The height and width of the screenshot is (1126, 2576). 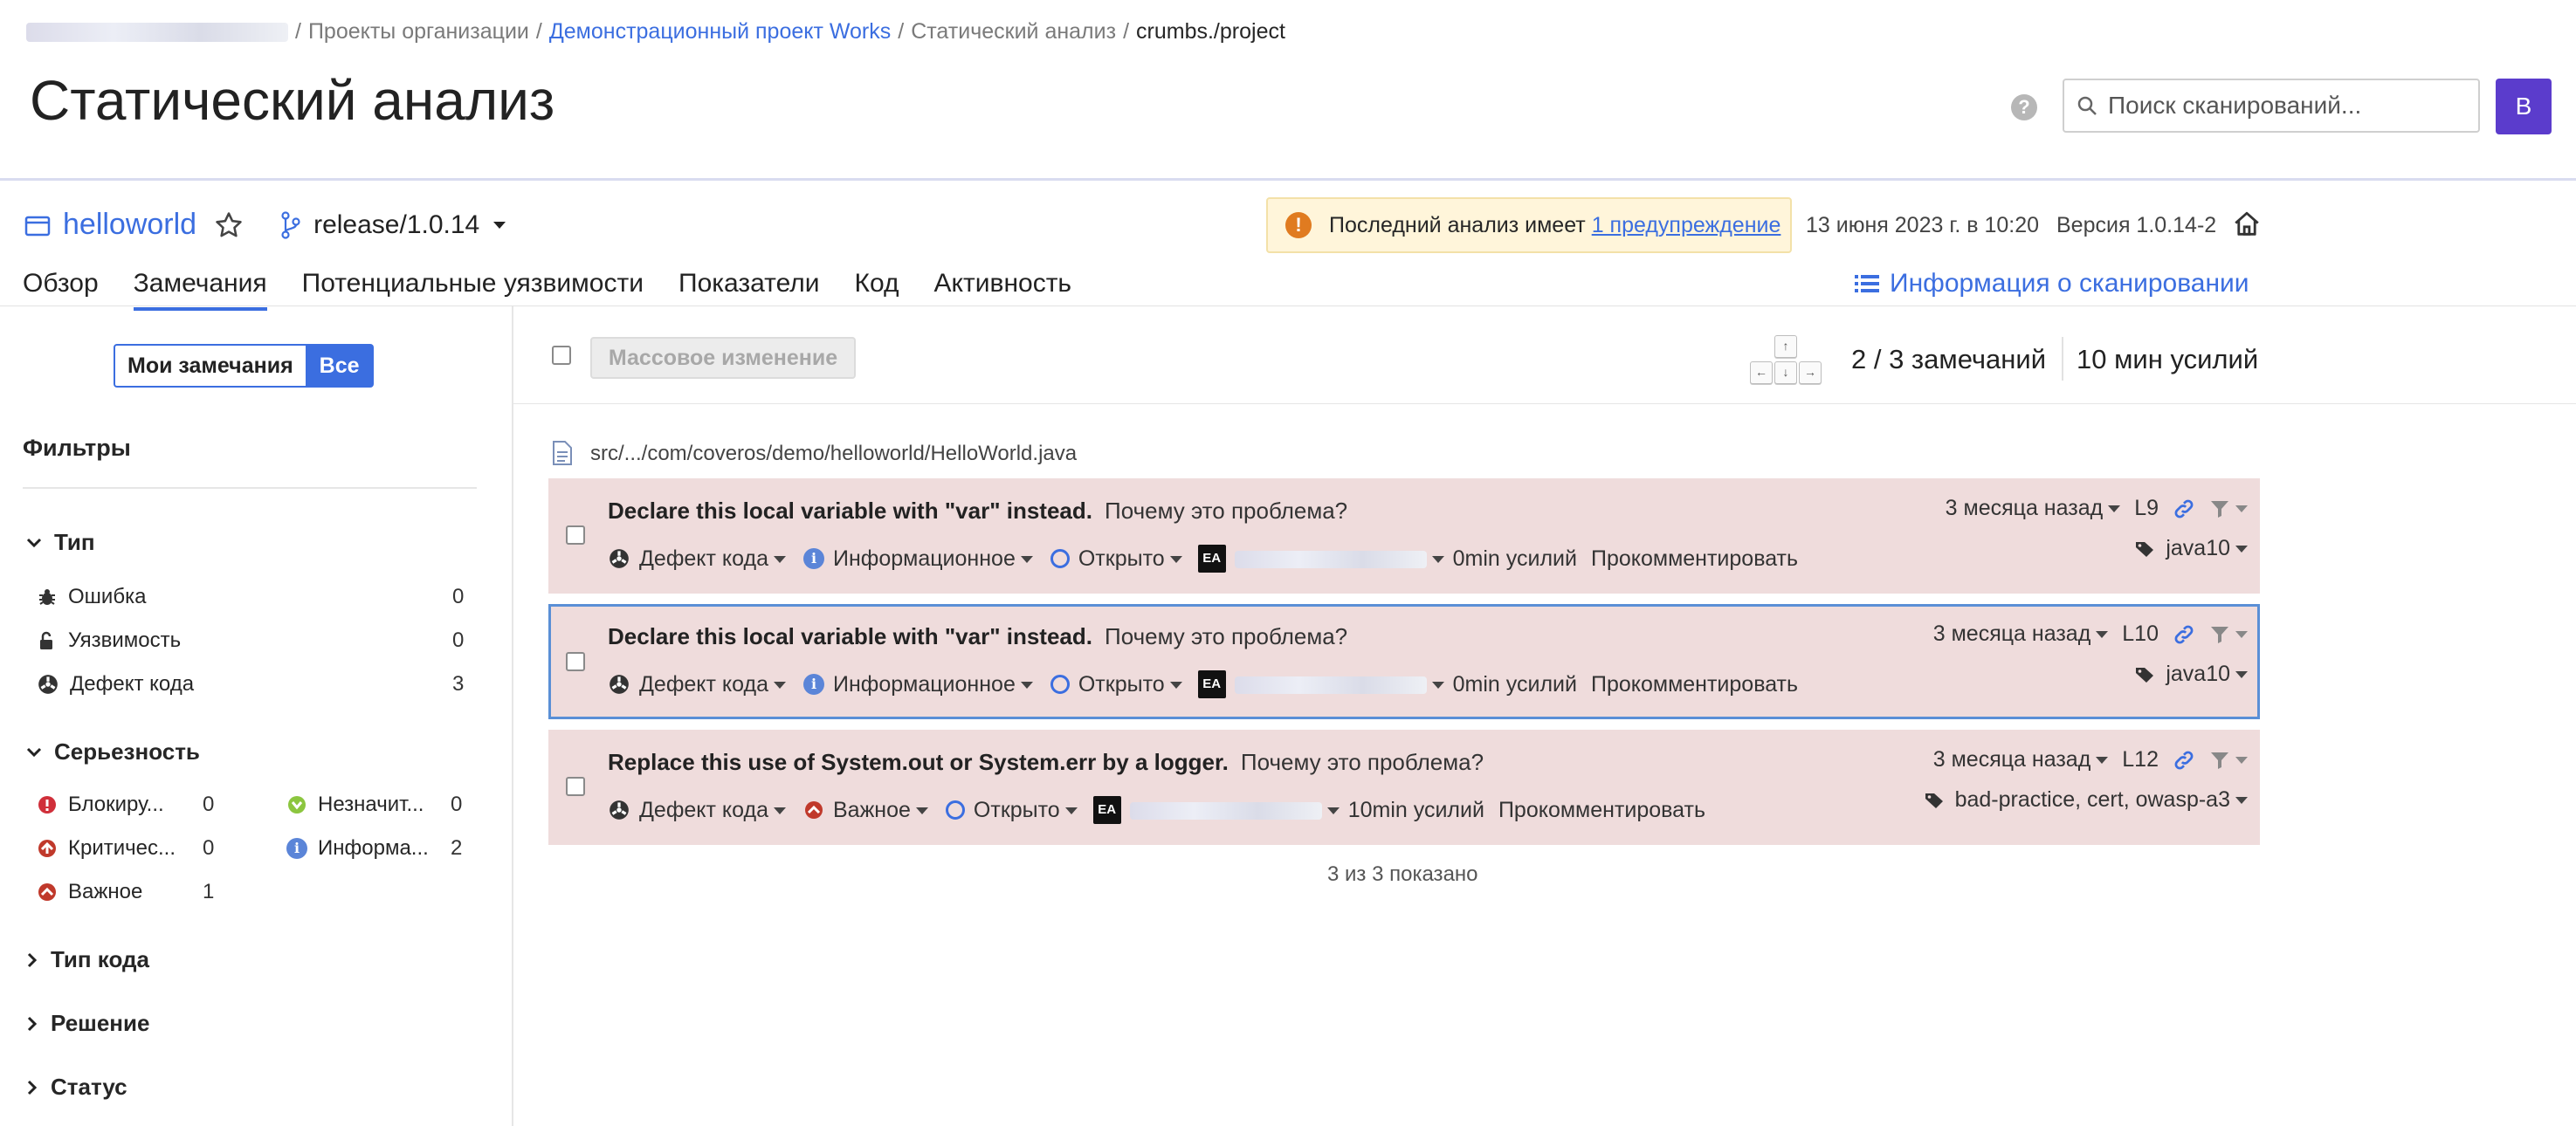 I want to click on issue-type-label: Дефект кода, so click(x=703, y=558).